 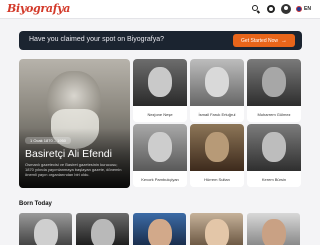 I want to click on cta-label: Get Started Now, so click(x=259, y=40).